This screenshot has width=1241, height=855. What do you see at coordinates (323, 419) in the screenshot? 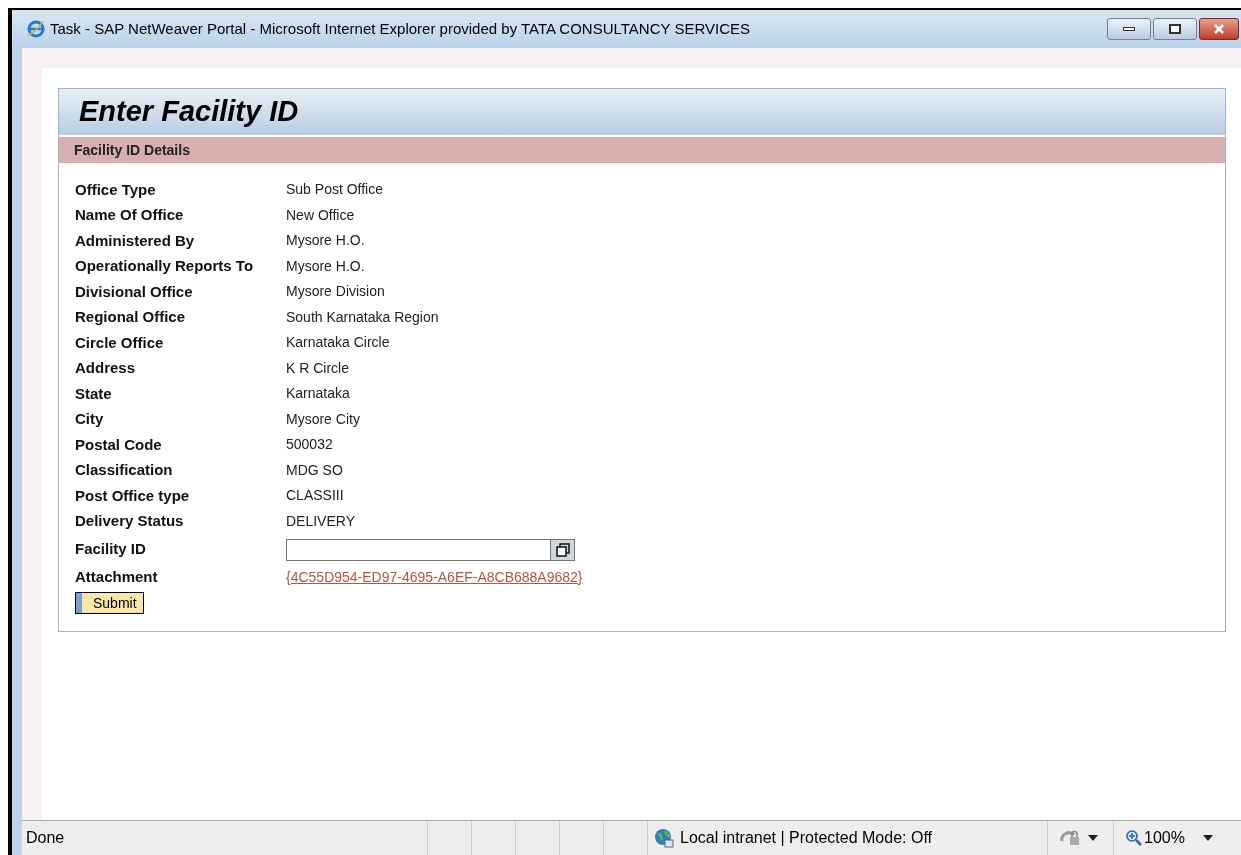
I see `field-value: Mysore City` at bounding box center [323, 419].